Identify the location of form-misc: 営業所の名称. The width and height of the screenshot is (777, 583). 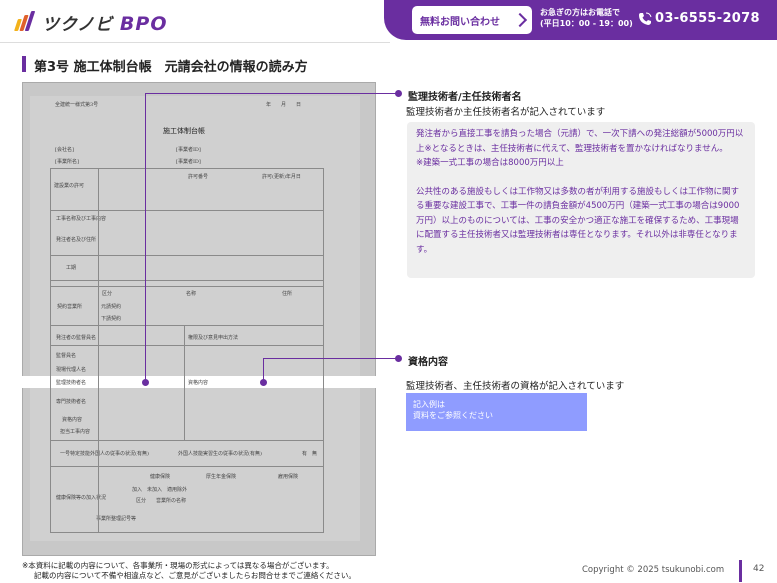
(171, 501).